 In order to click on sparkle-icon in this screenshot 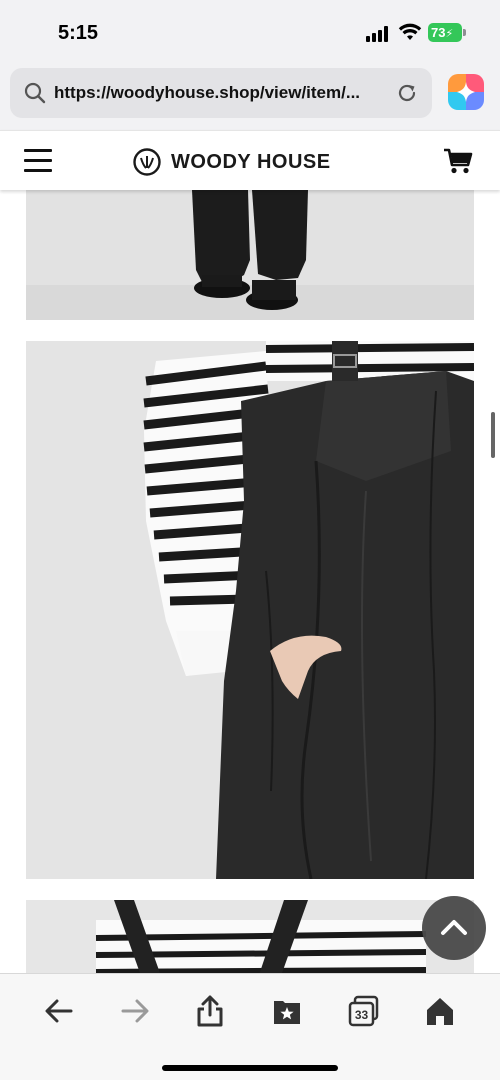, I will do `click(466, 92)`.